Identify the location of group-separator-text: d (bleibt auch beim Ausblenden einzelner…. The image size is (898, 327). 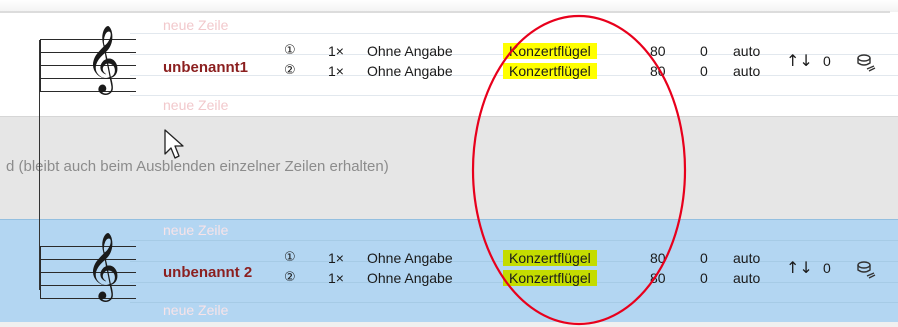
(197, 166).